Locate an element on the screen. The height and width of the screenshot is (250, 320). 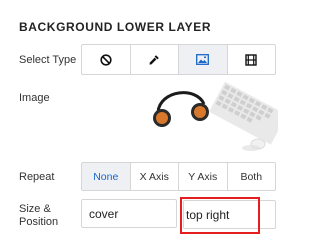
type-option-image is located at coordinates (203, 59).